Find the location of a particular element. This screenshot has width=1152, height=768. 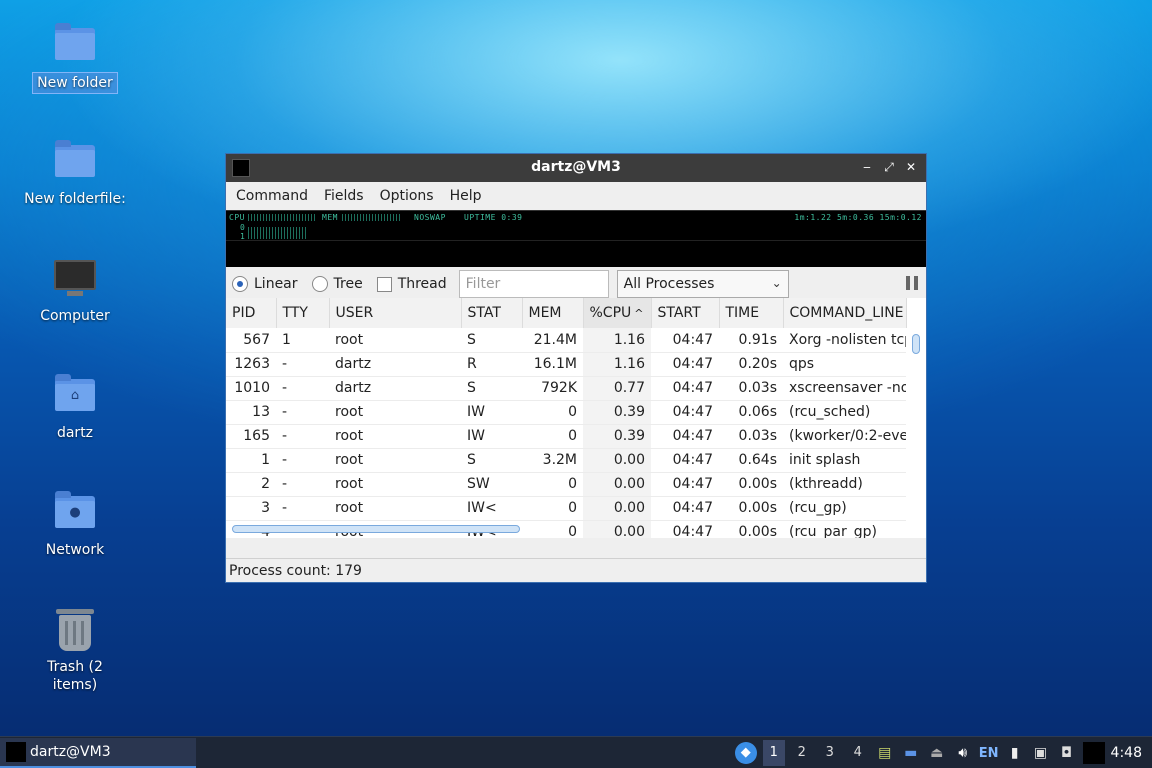

network-icon: ▣ is located at coordinates (1041, 753).